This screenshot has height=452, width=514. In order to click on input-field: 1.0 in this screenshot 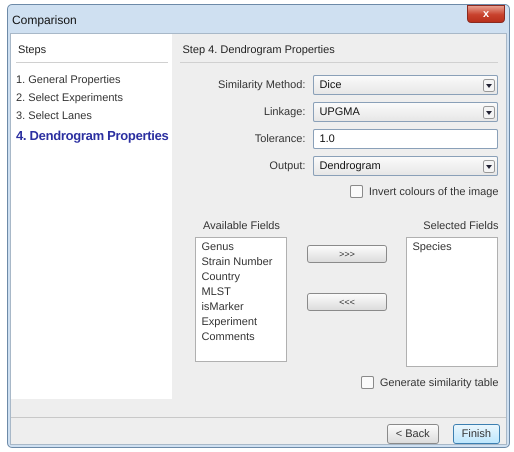, I will do `click(405, 139)`.